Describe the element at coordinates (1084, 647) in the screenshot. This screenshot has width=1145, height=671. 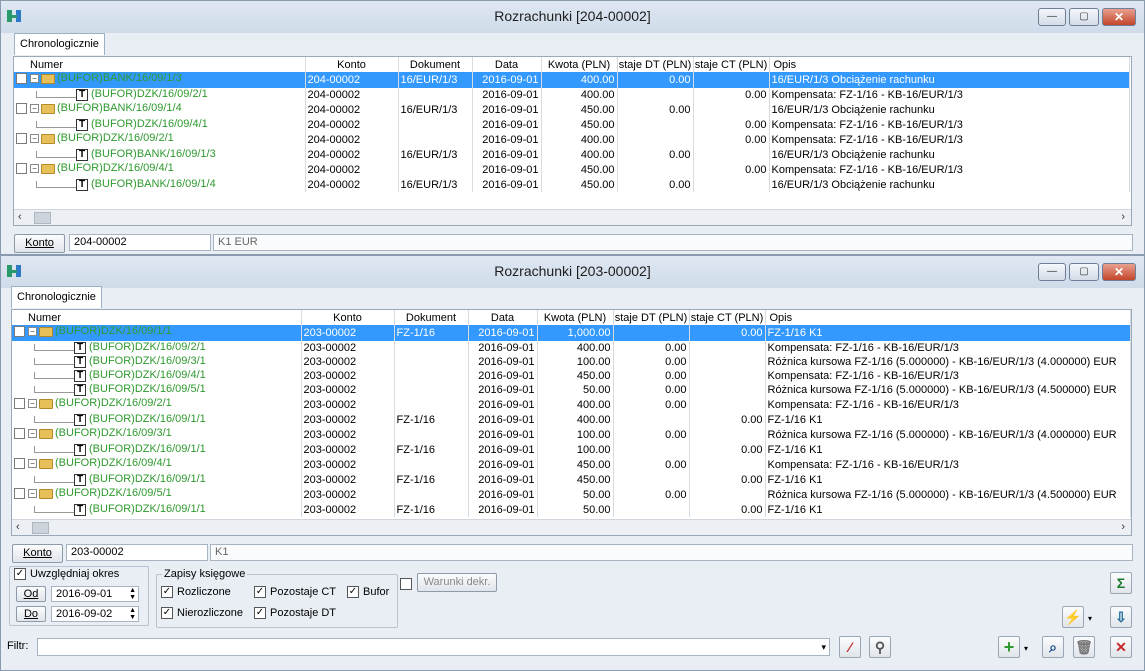
I see `delete-icon: 🗑` at that location.